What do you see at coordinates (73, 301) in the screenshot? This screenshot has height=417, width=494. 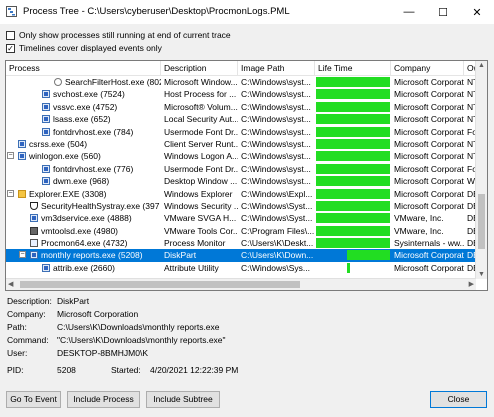 I see `description-value: DiskPart` at bounding box center [73, 301].